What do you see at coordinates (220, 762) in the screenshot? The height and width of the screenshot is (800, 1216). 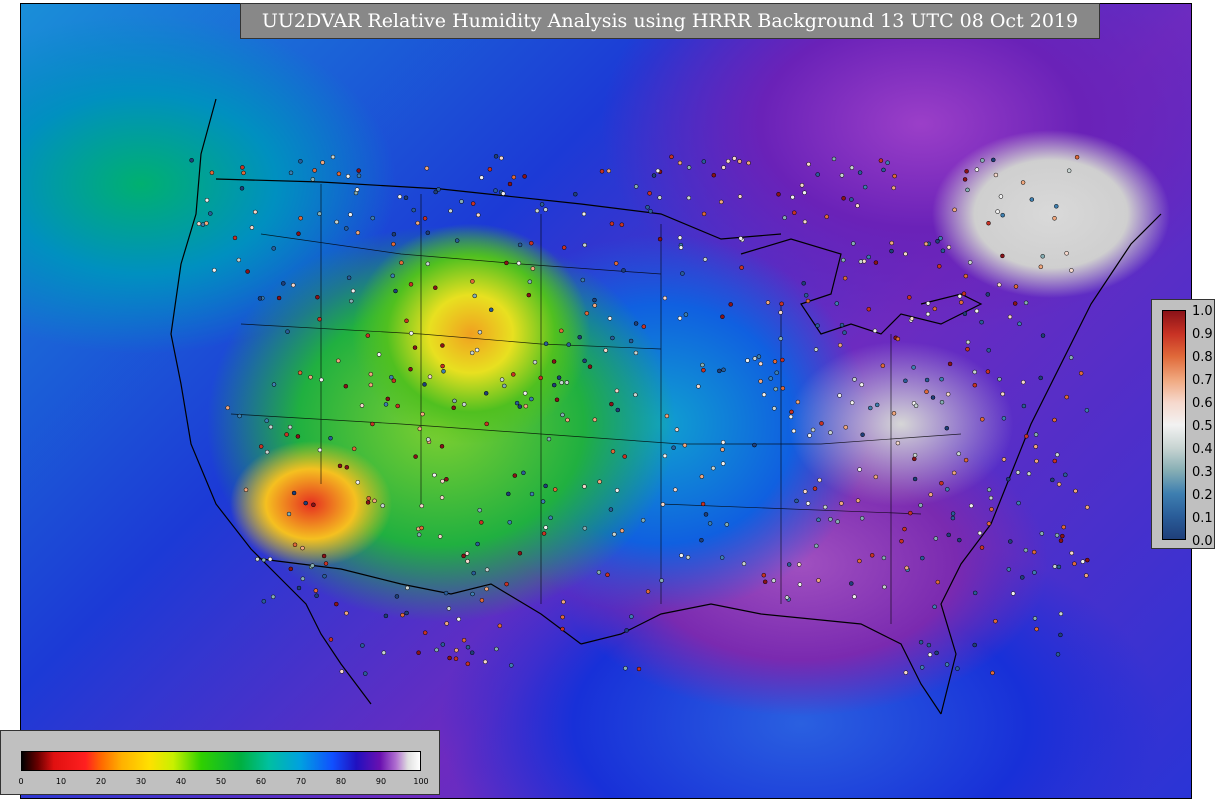 I see `colorbar-panel: 0 10 20 30 40 50 60 70 80 90 100` at bounding box center [220, 762].